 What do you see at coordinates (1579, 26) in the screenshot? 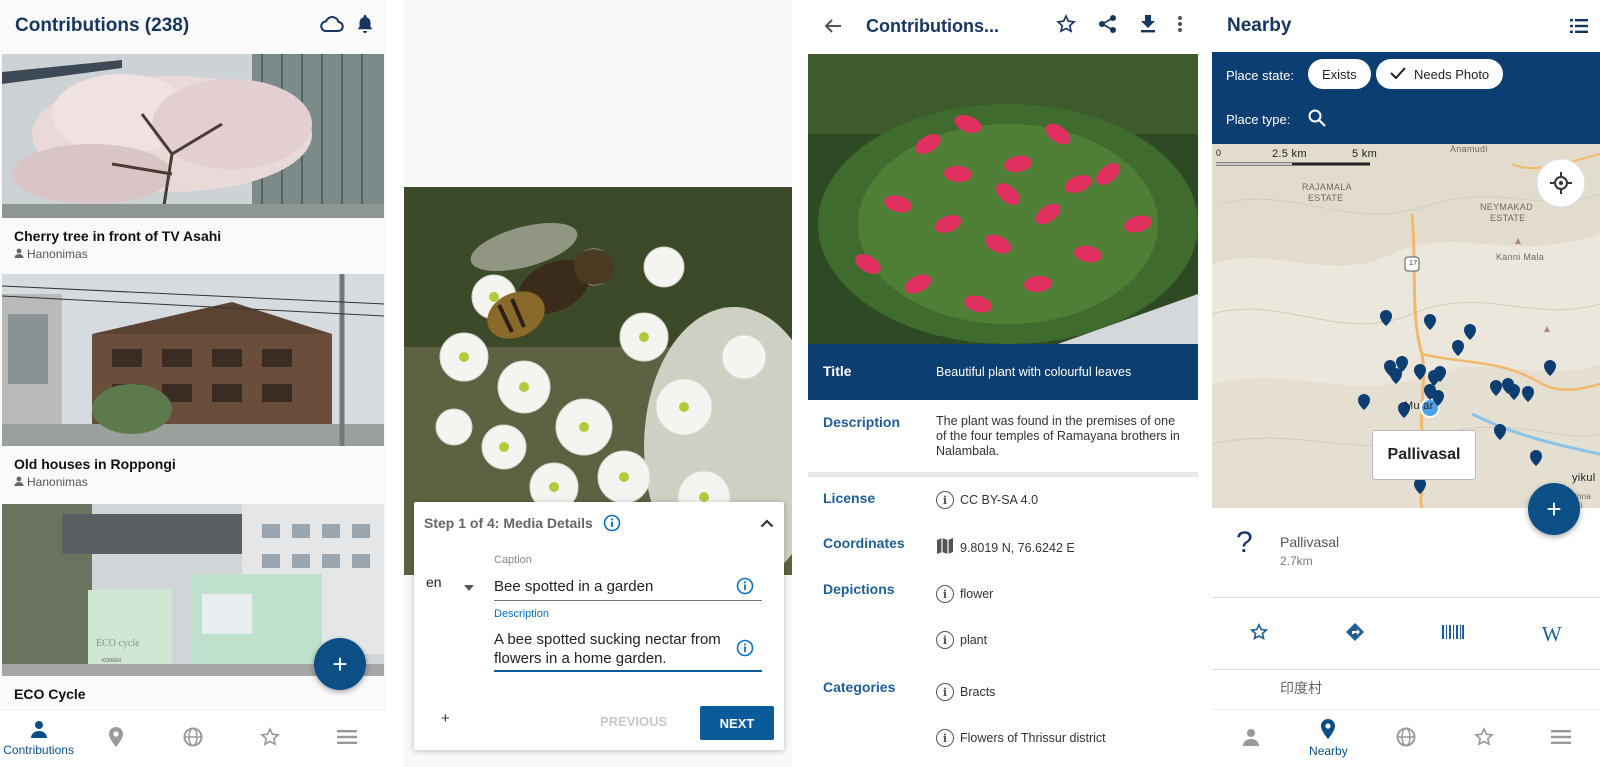
I see `list-view-icon` at bounding box center [1579, 26].